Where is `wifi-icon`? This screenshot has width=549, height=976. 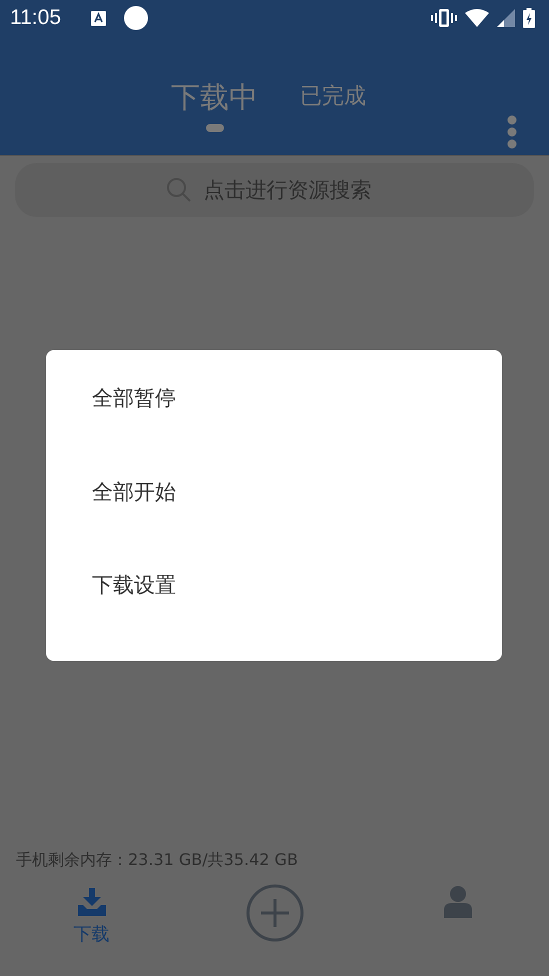 wifi-icon is located at coordinates (477, 18).